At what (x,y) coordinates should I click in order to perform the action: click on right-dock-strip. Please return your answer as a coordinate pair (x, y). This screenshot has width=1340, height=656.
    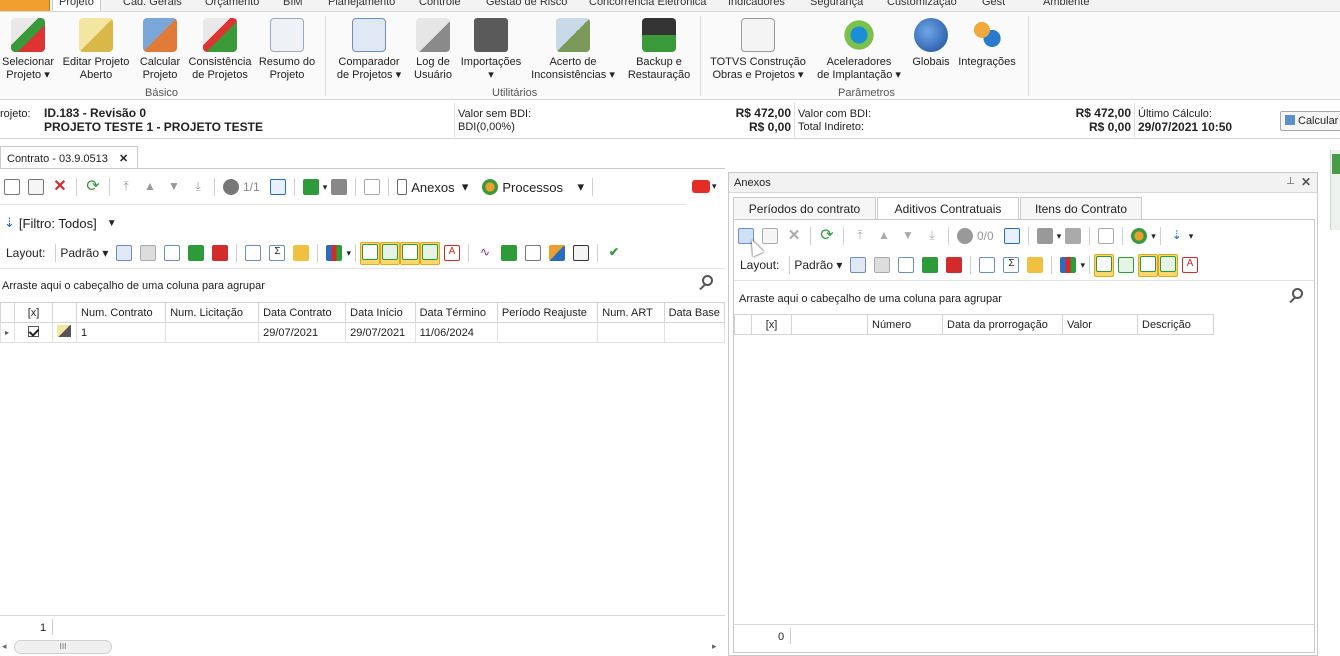
    Looking at the image, I should click on (1335, 190).